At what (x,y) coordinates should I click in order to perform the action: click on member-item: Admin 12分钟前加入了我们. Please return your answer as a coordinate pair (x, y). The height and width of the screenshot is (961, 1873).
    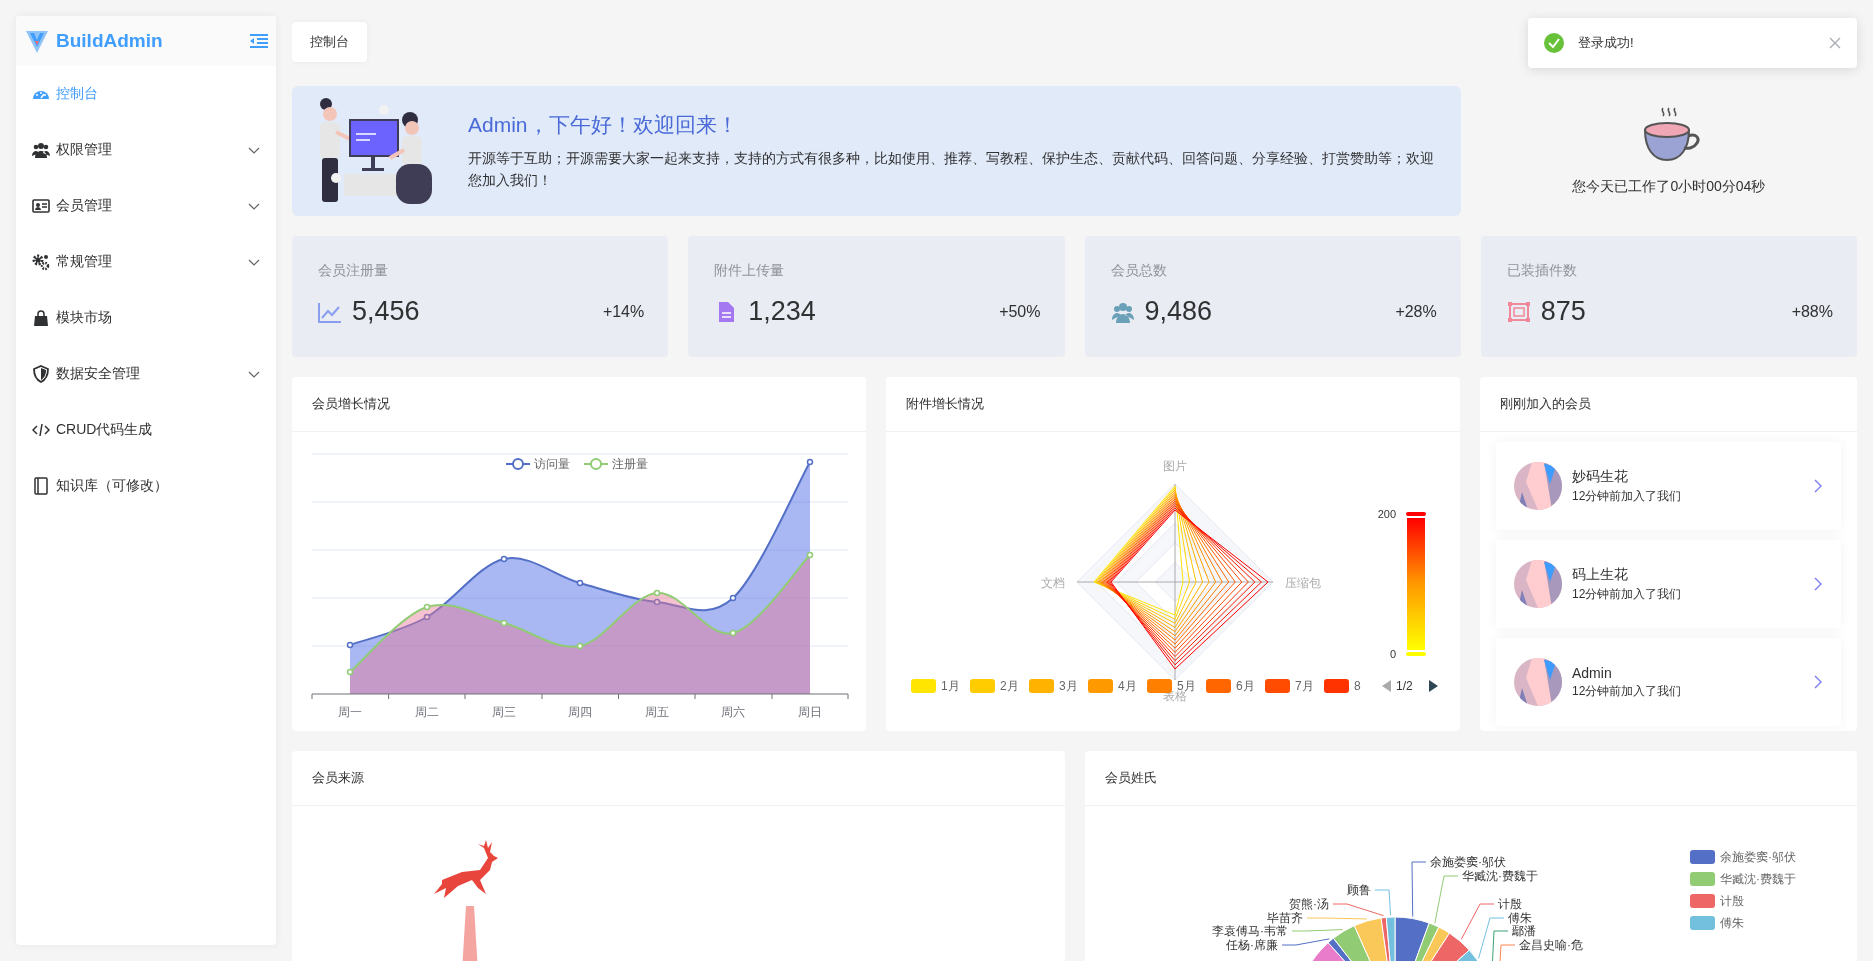
    Looking at the image, I should click on (1668, 682).